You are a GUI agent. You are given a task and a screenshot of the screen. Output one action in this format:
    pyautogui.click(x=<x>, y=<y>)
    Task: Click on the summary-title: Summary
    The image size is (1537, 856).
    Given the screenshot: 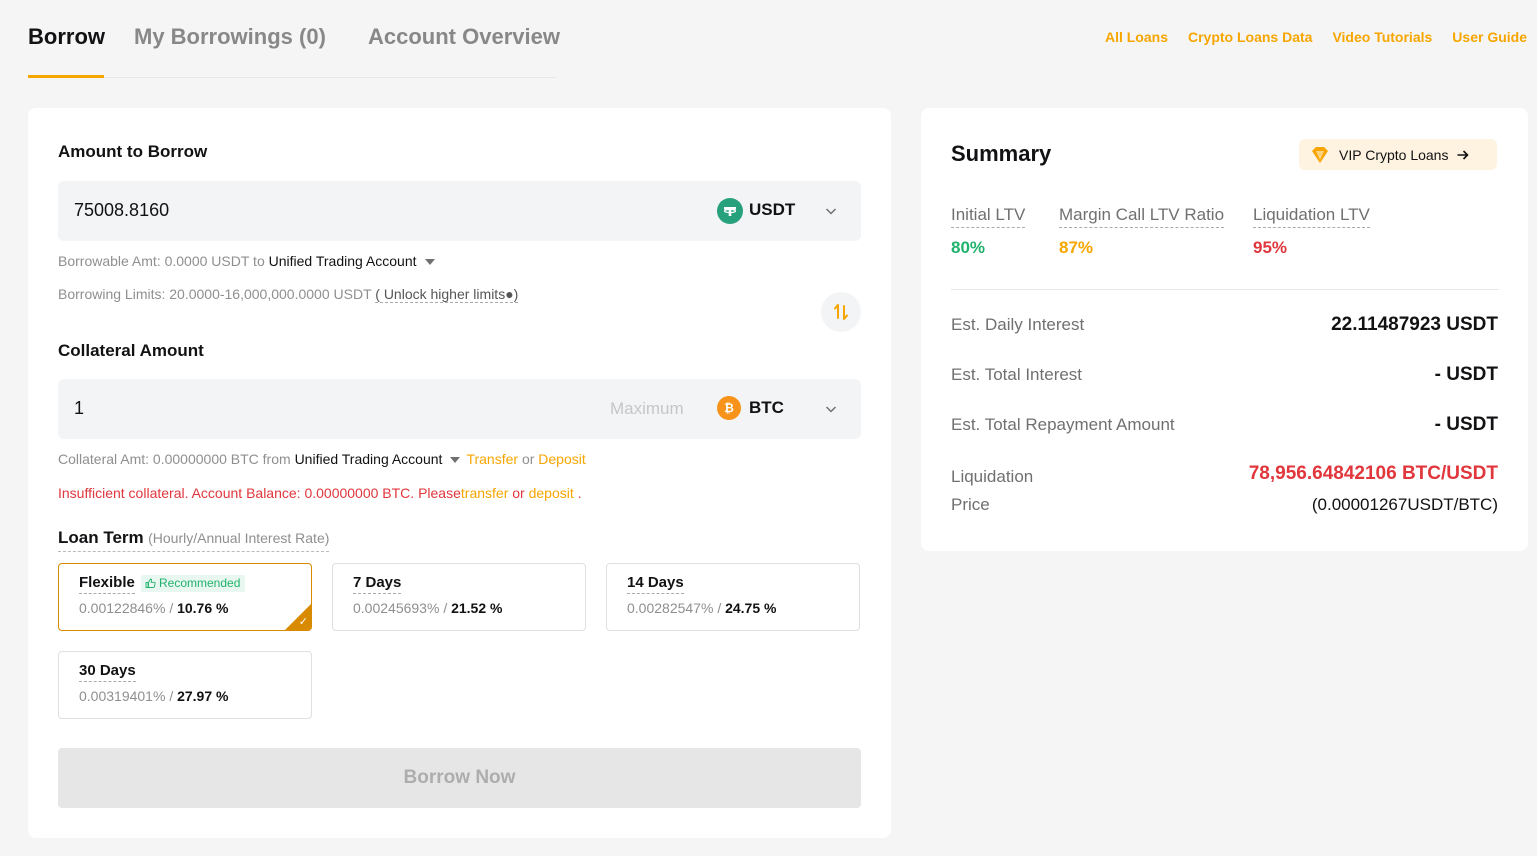 What is the action you would take?
    pyautogui.click(x=1001, y=153)
    